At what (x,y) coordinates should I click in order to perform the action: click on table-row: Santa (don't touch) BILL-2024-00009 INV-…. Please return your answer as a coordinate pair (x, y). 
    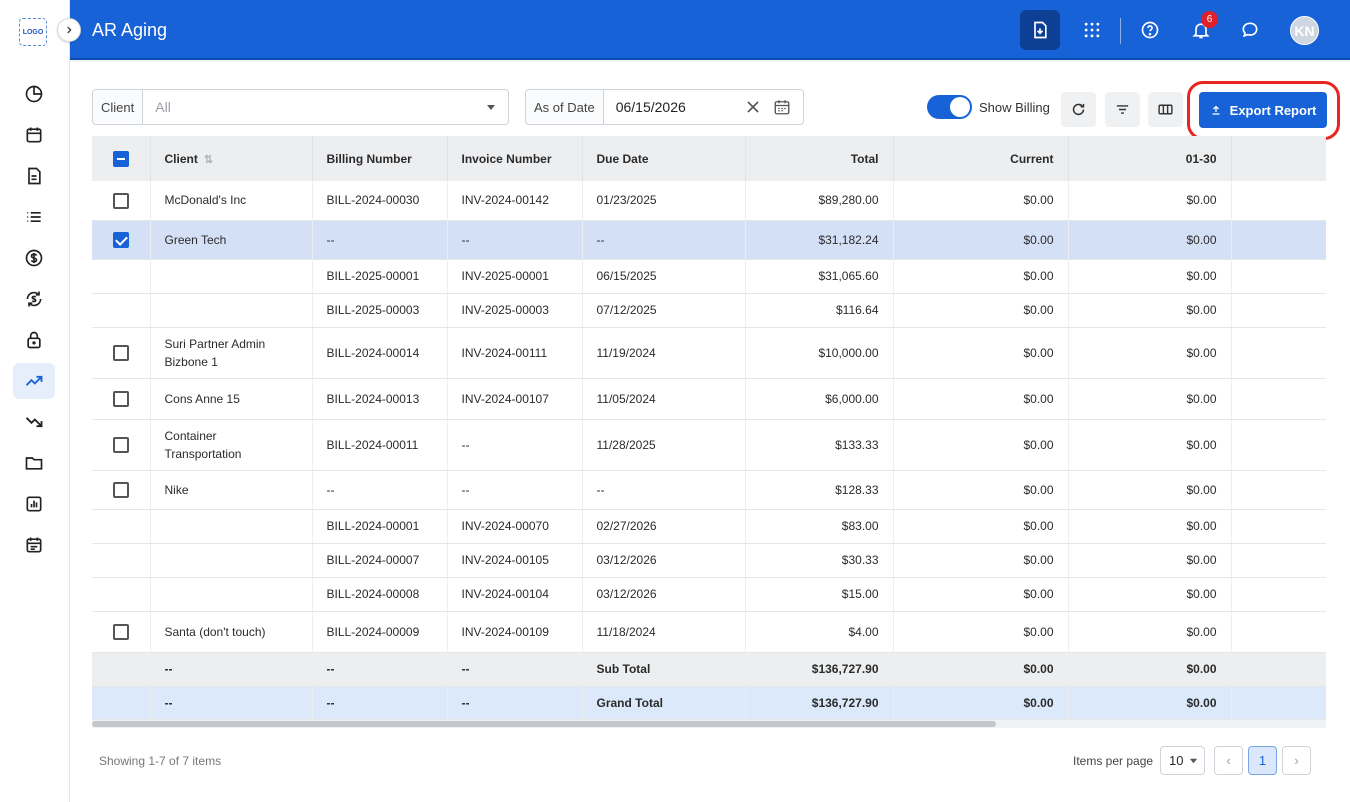
    Looking at the image, I should click on (709, 632).